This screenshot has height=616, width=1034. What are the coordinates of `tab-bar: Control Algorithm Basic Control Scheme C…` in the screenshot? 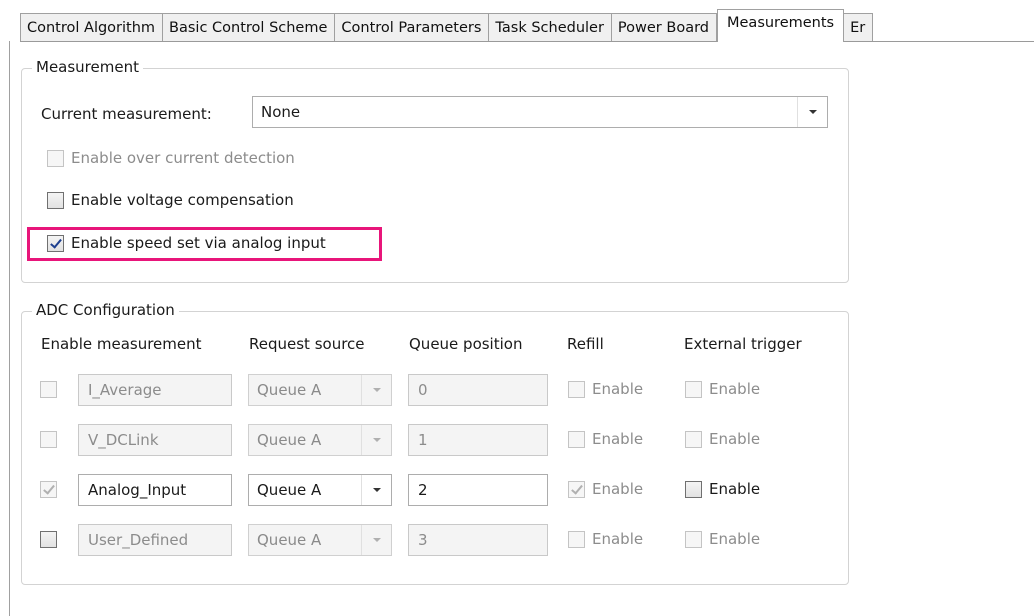 It's located at (527, 25).